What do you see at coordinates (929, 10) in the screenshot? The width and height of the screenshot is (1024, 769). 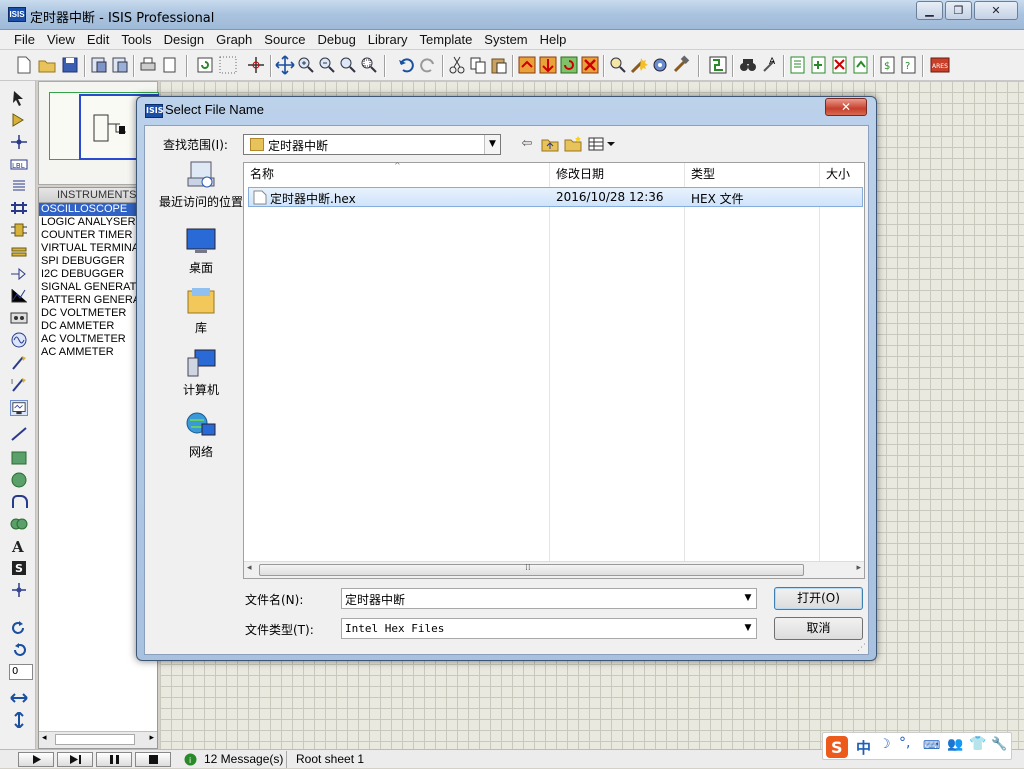 I see `minimize-button: ▁` at bounding box center [929, 10].